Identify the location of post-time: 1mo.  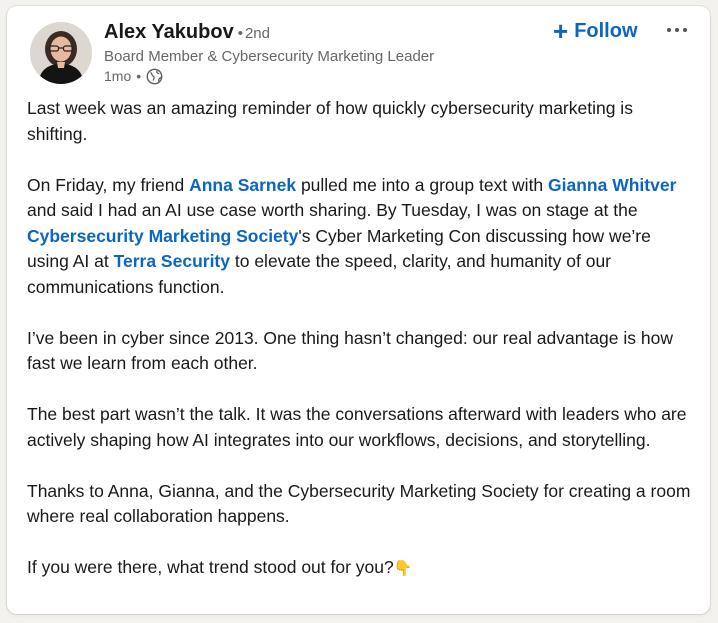
(118, 76).